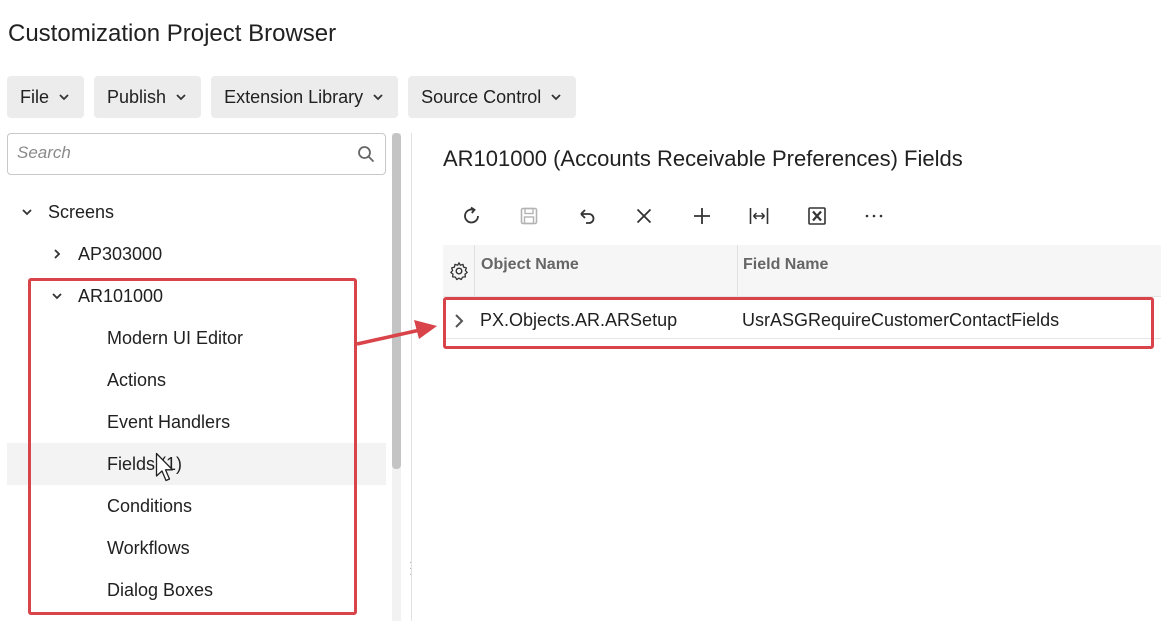  I want to click on undo-button, so click(587, 216).